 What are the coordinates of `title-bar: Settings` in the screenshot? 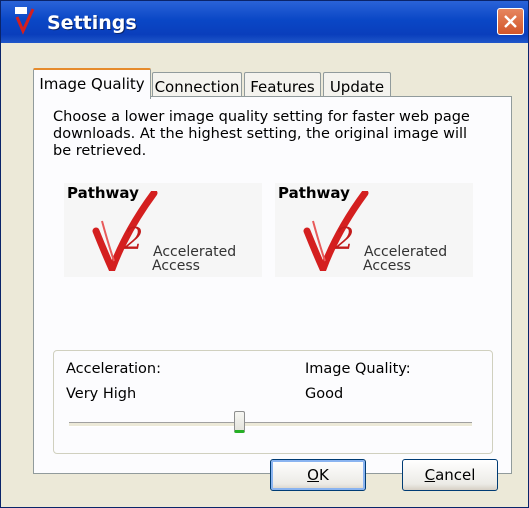 It's located at (264, 22).